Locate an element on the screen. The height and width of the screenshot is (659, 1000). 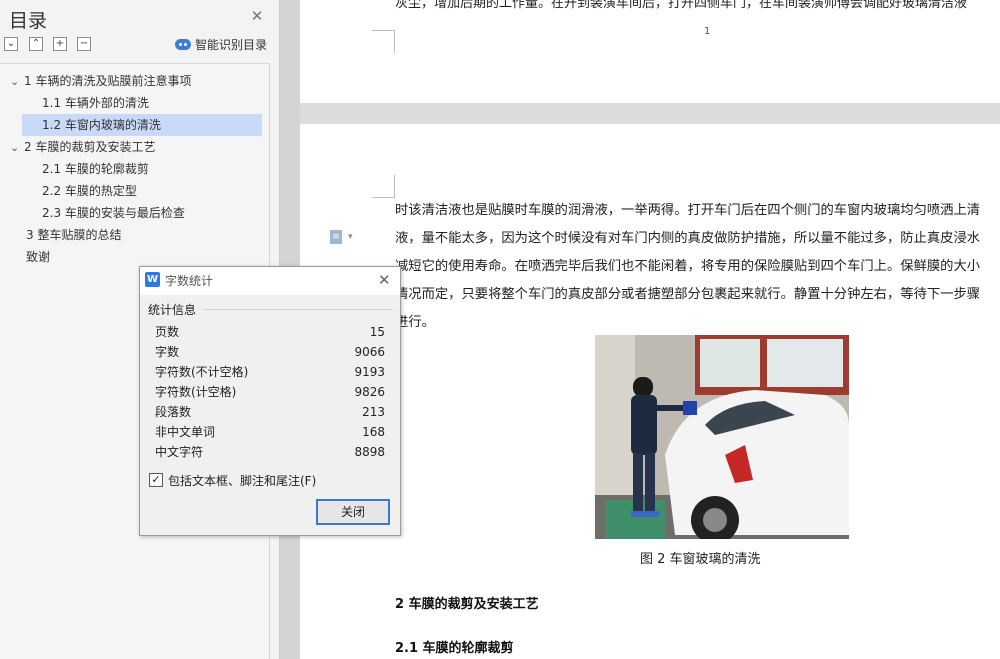
robot-icon is located at coordinates (183, 44).